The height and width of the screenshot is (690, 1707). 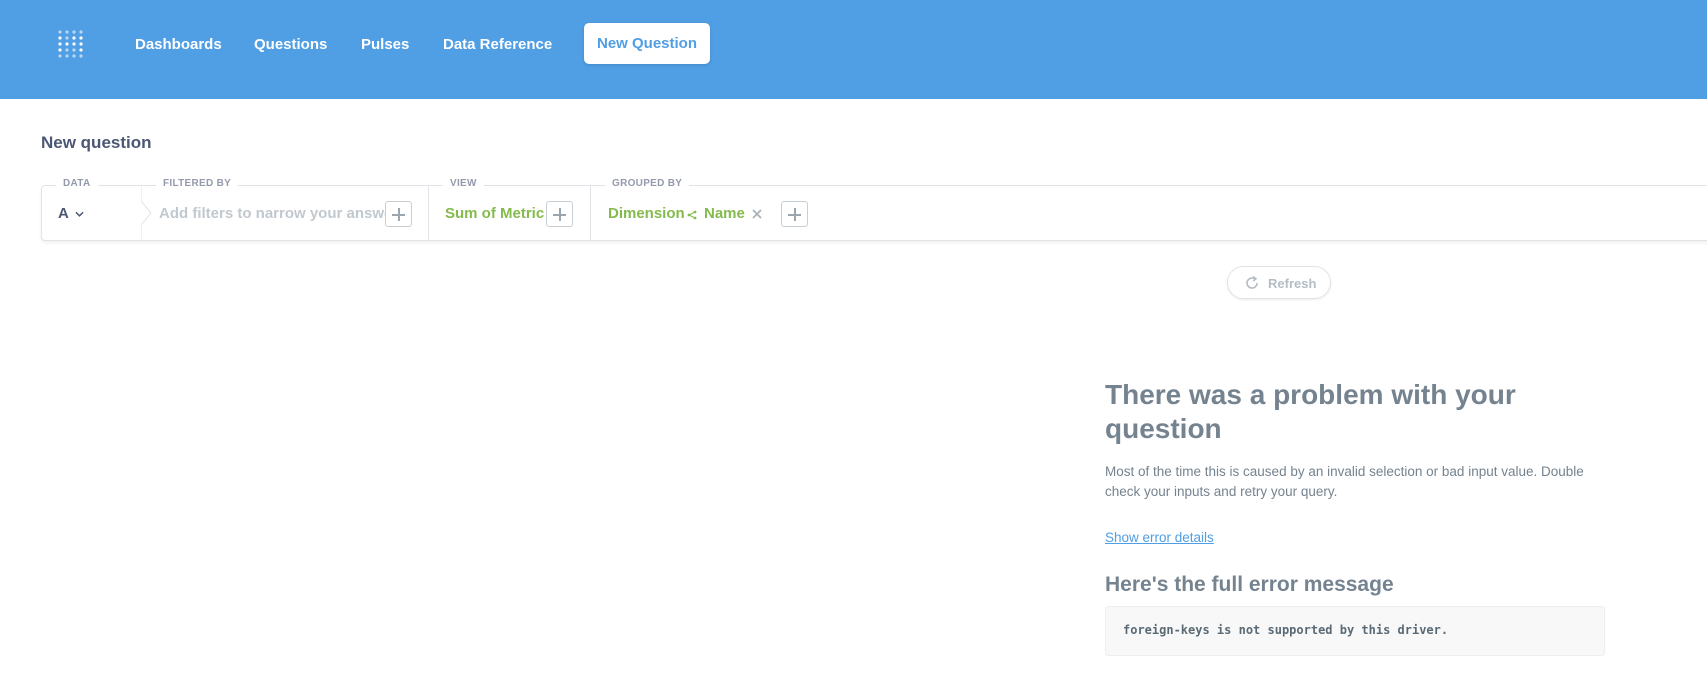 What do you see at coordinates (385, 46) in the screenshot?
I see `nav-link-pulses: Pulses` at bounding box center [385, 46].